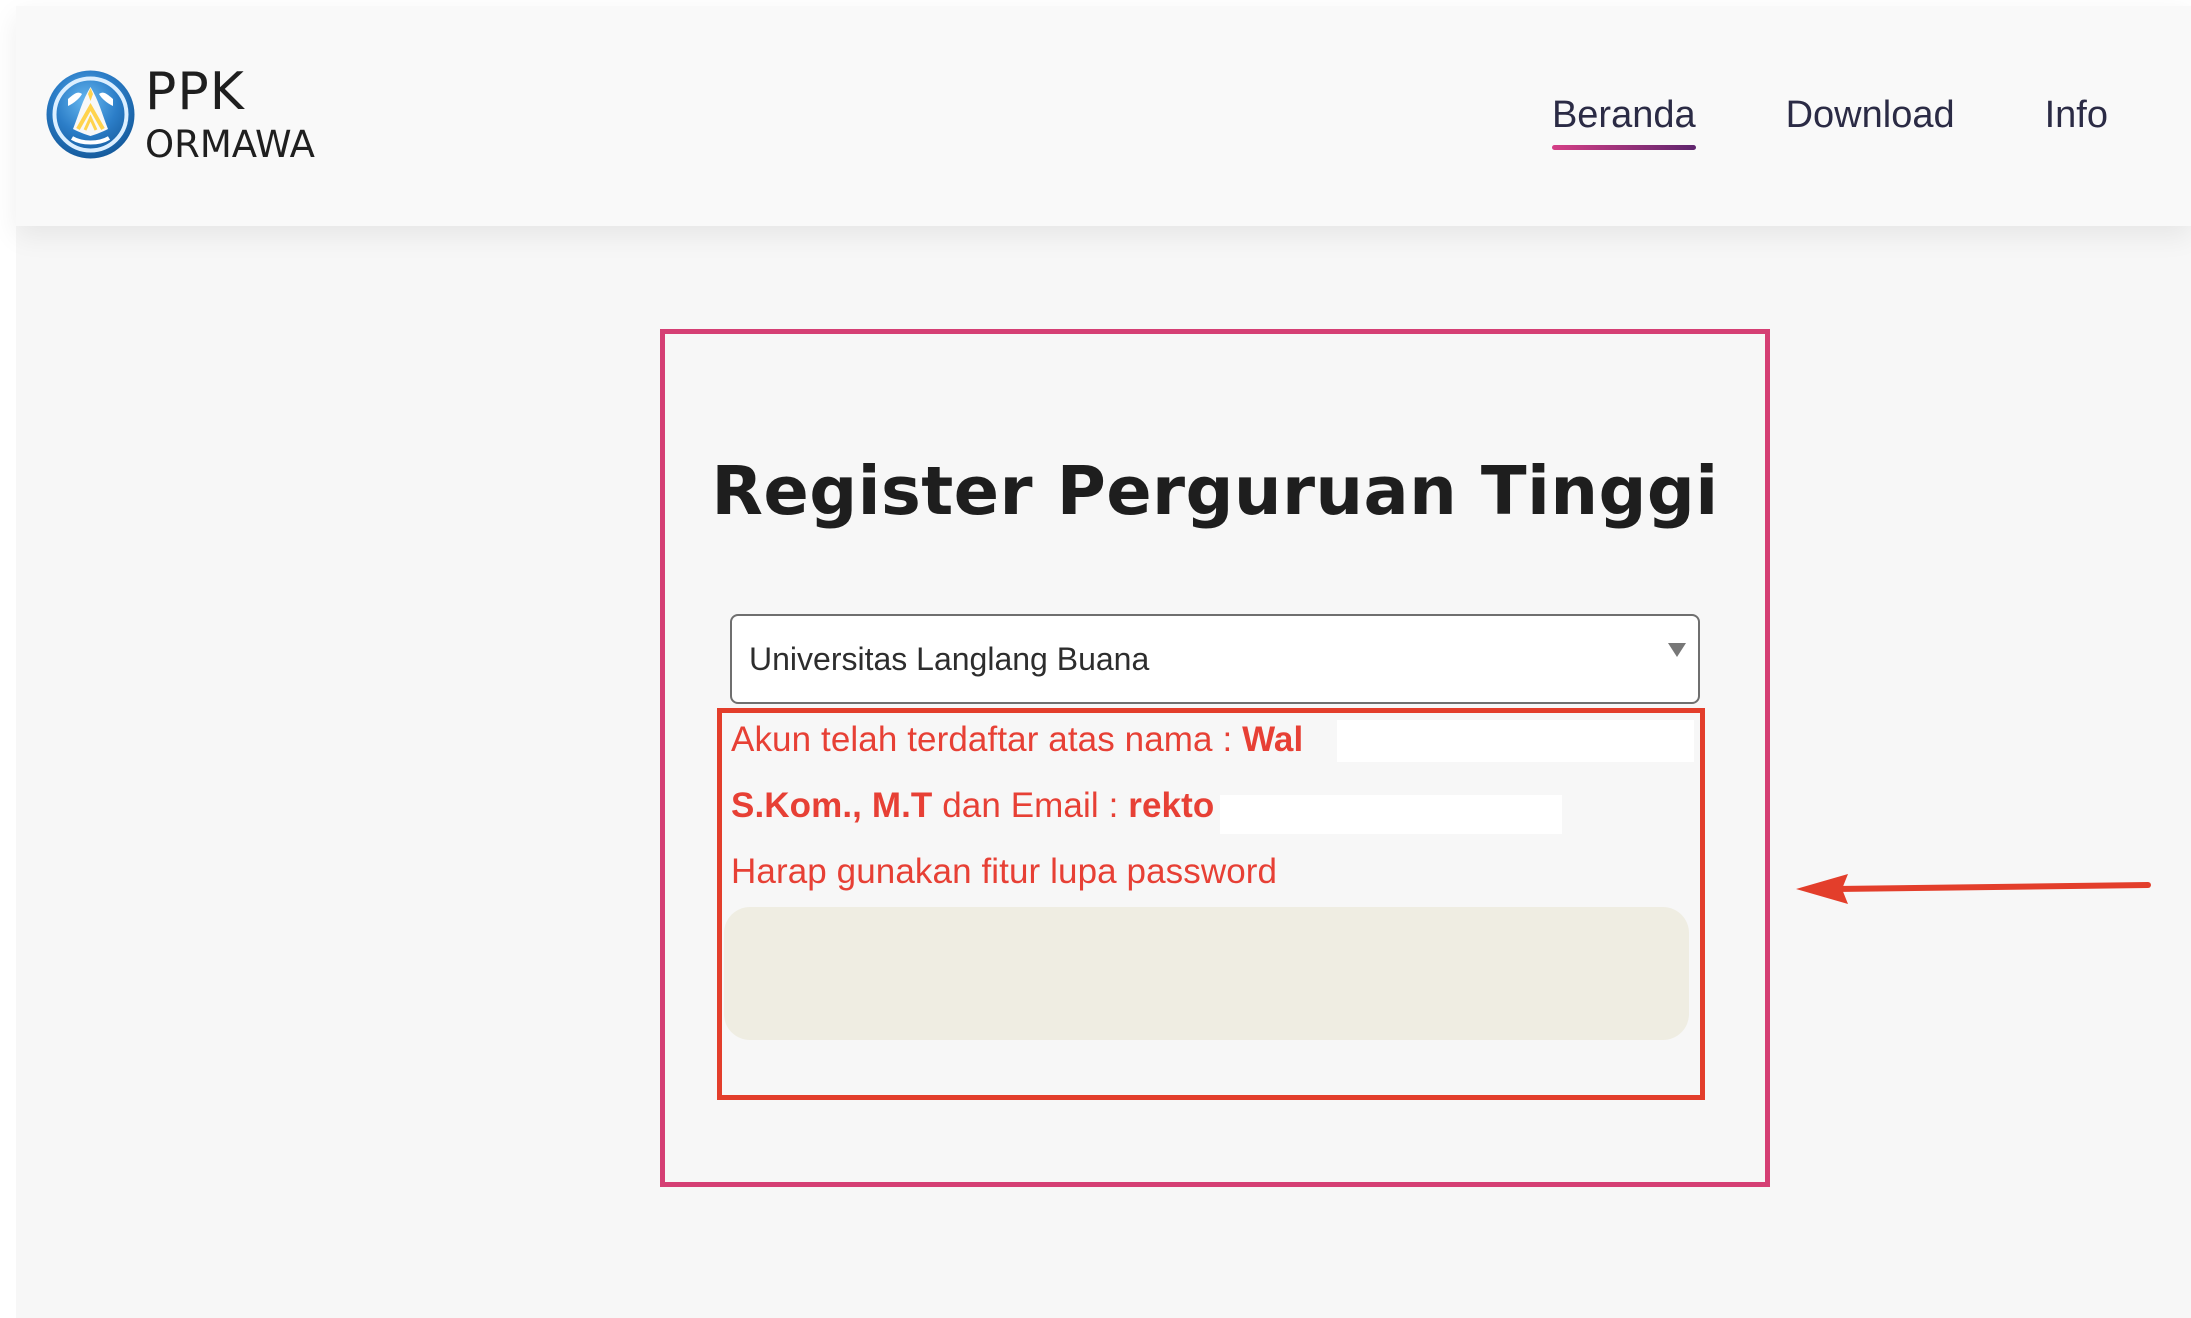 The height and width of the screenshot is (1318, 2191). I want to click on brand-line-ormawa: ORMAWA, so click(230, 144).